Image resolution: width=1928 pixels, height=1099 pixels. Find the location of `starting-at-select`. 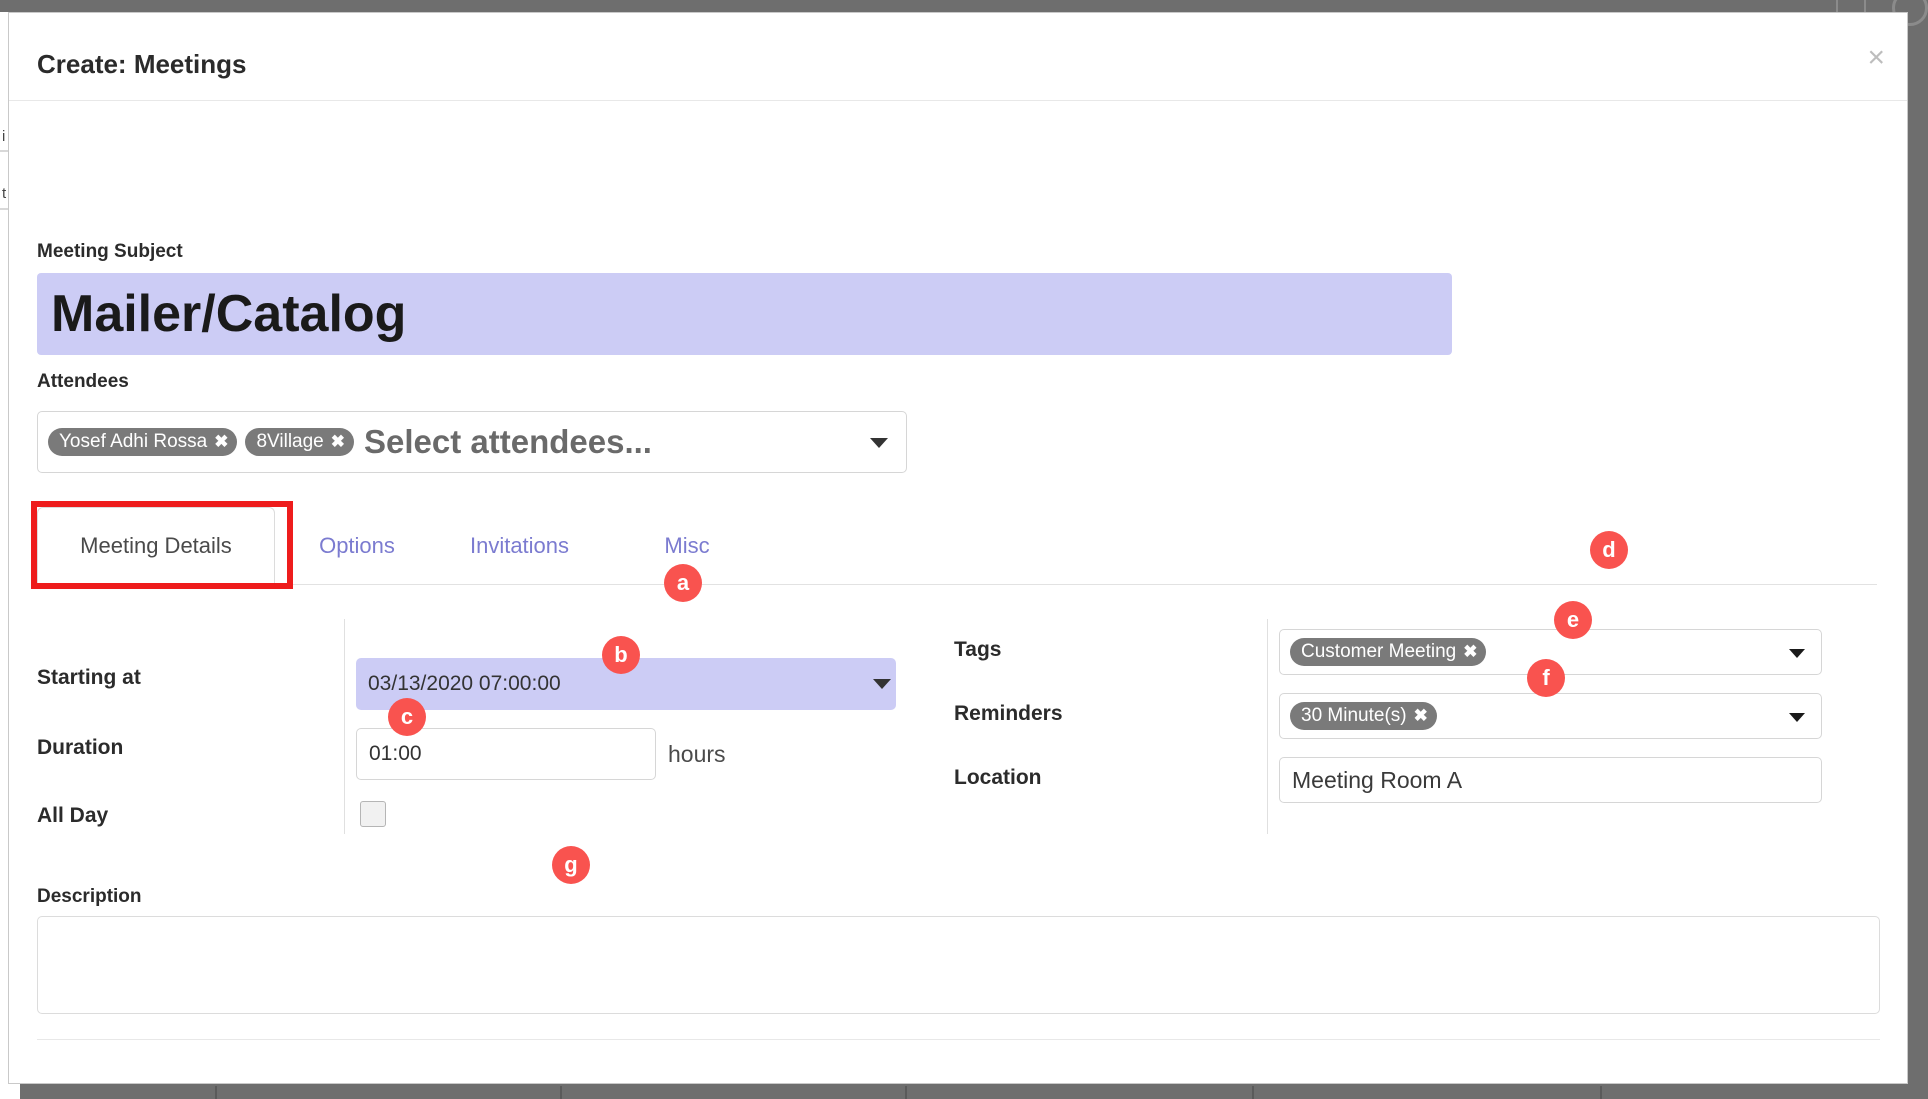

starting-at-select is located at coordinates (626, 684).